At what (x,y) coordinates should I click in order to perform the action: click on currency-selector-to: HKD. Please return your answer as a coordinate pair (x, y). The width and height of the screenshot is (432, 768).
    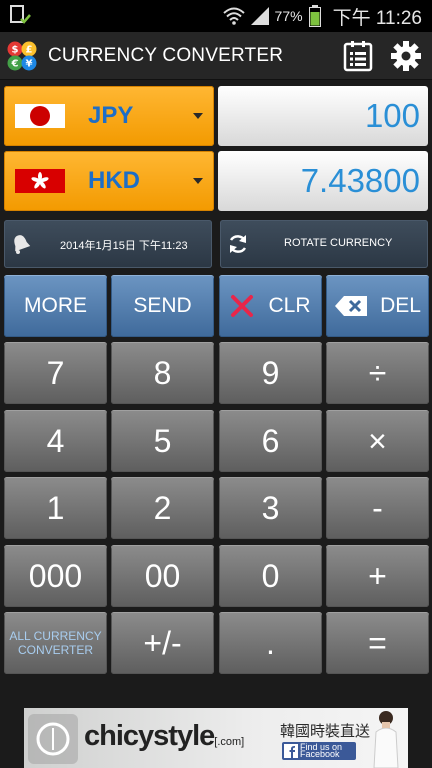
    Looking at the image, I should click on (109, 181).